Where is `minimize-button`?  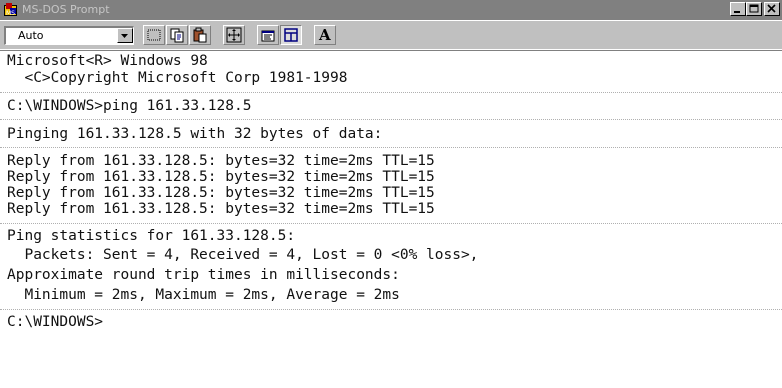
minimize-button is located at coordinates (738, 9).